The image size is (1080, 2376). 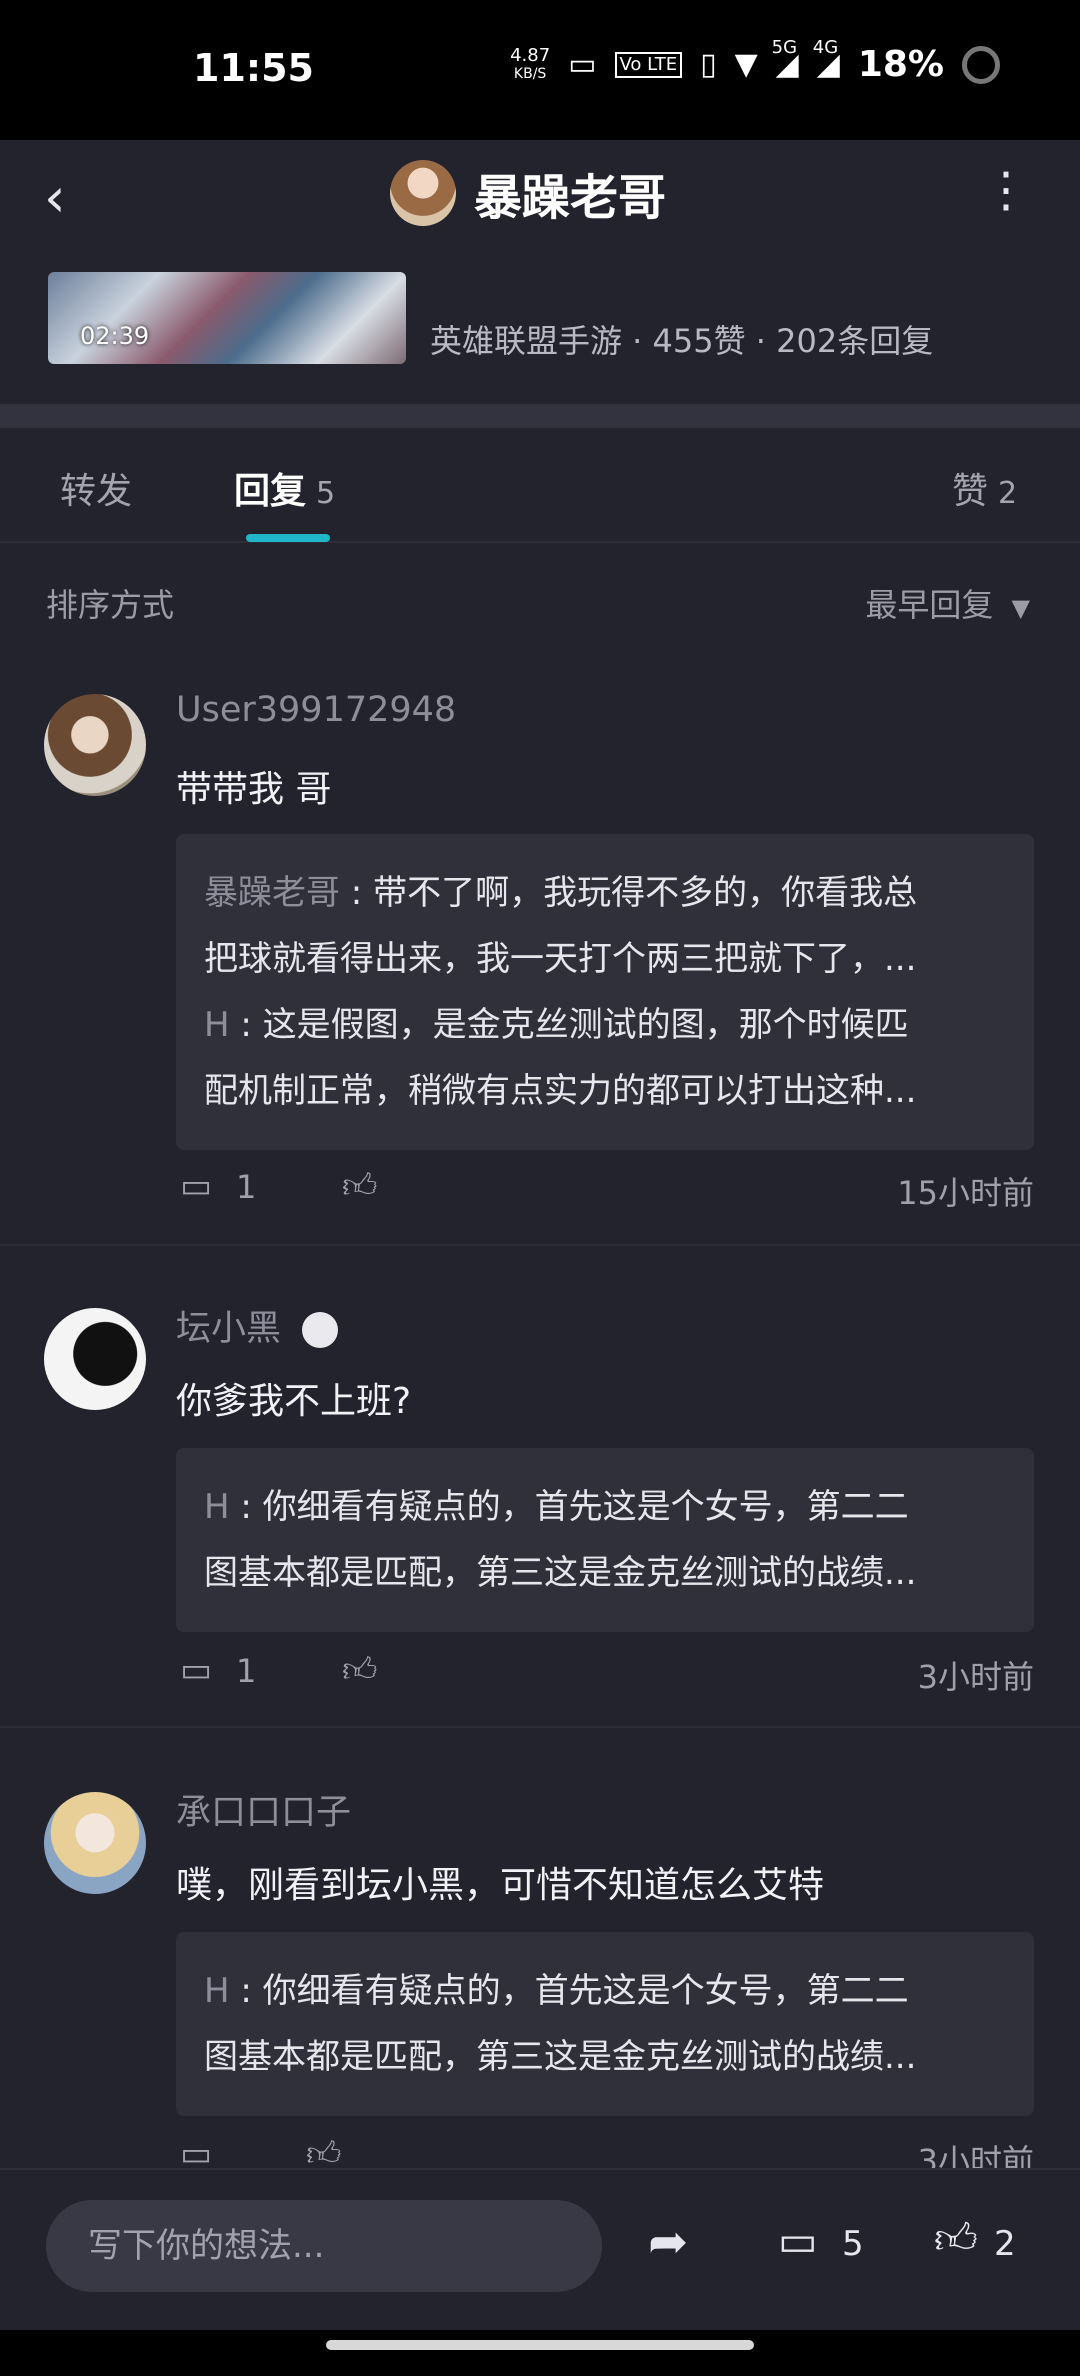 I want to click on video-duration: 02:39, so click(x=115, y=336).